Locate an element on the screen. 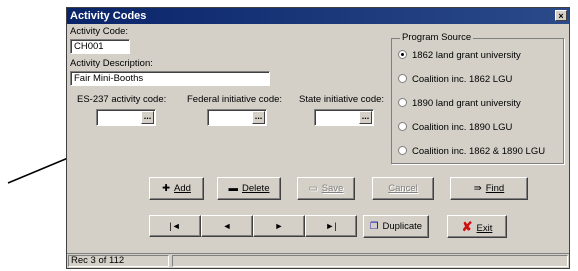 This screenshot has width=578, height=271. radio-label: Coalition inc. 1890 LGU is located at coordinates (462, 127).